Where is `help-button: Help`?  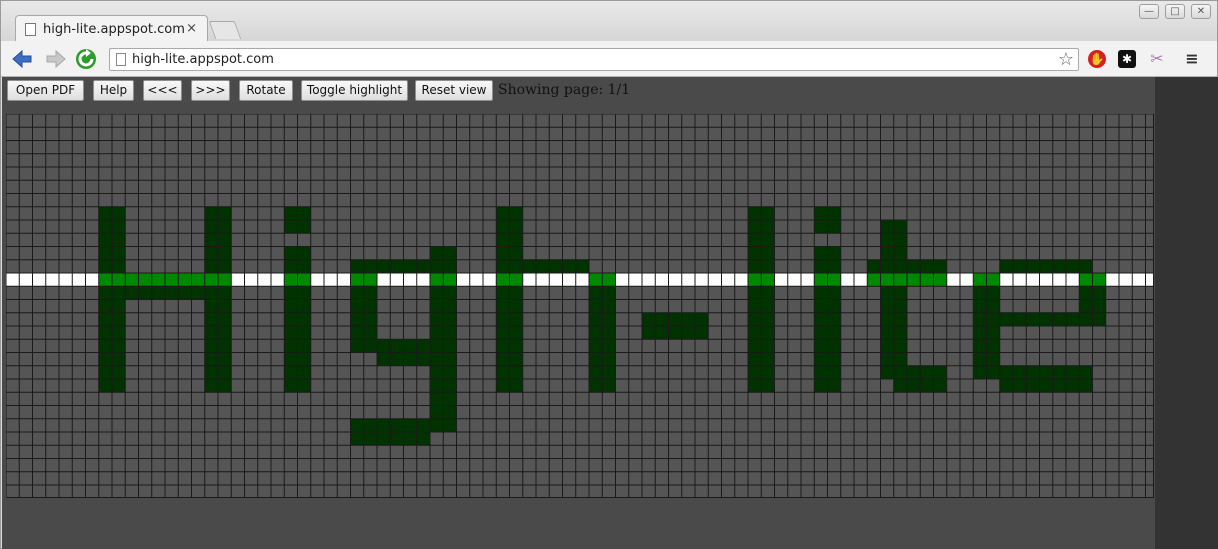 help-button: Help is located at coordinates (113, 90).